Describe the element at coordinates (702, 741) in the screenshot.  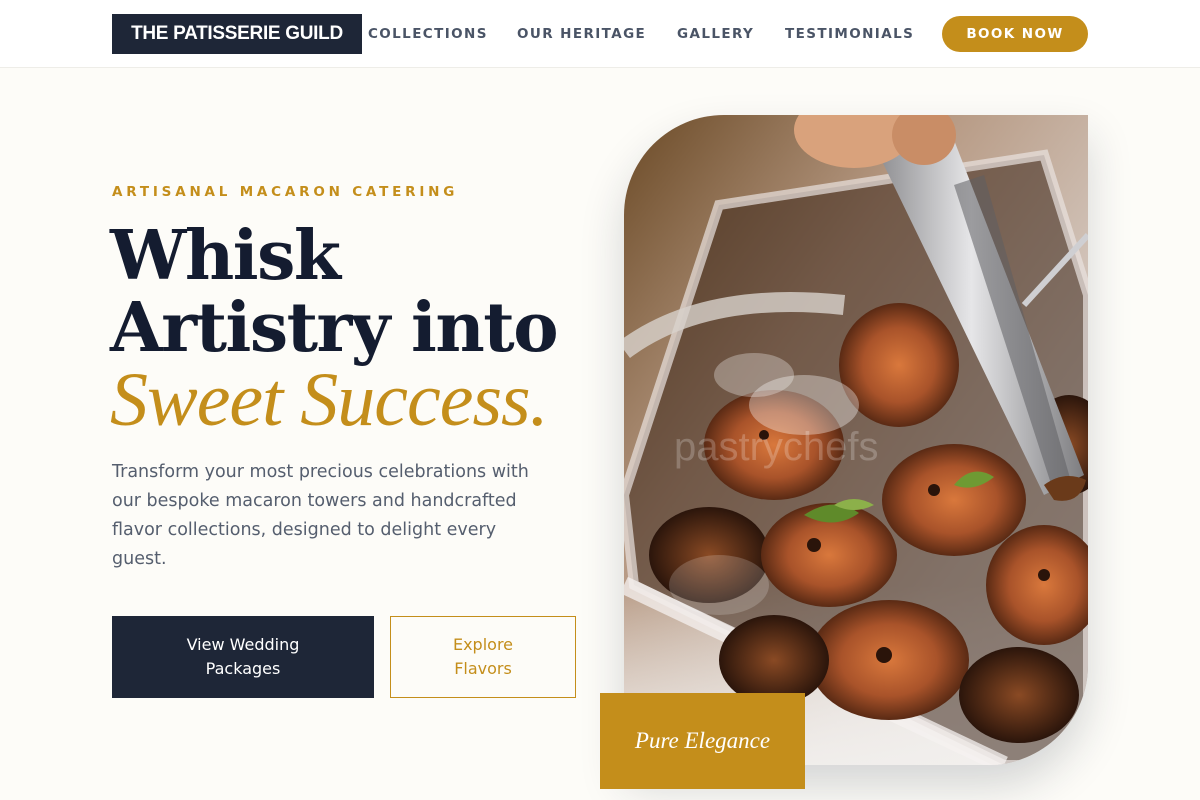
I see `pure-elegance-badge: Pure Elegance` at that location.